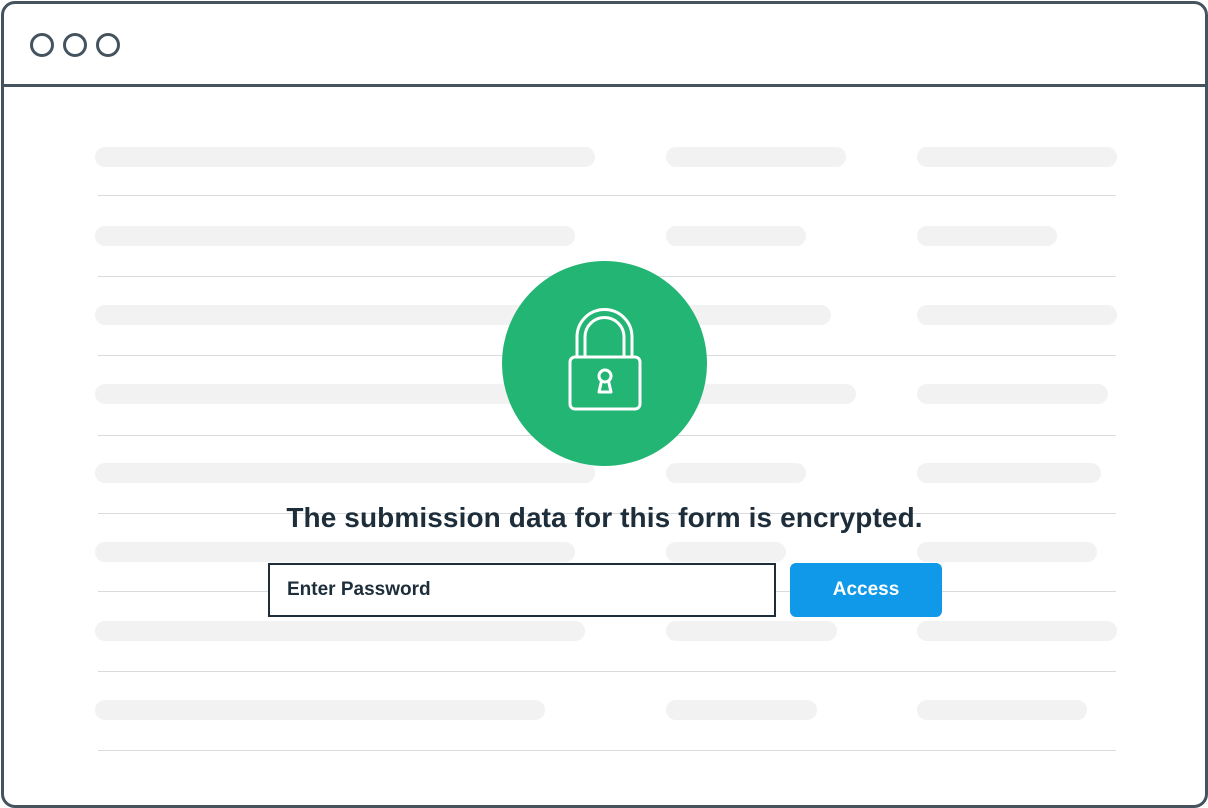  What do you see at coordinates (604, 45) in the screenshot?
I see `window-titlebar` at bounding box center [604, 45].